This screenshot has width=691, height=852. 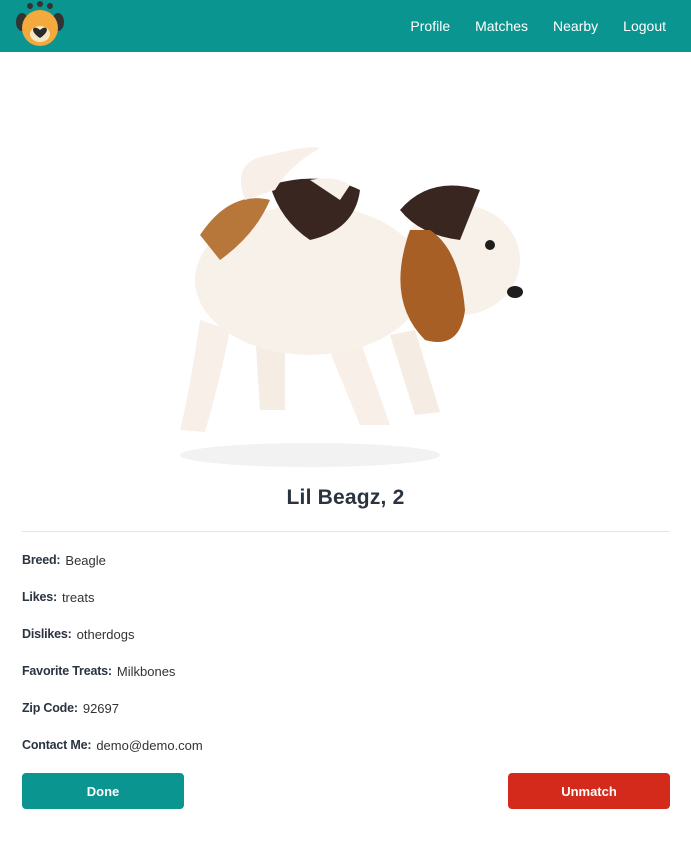 What do you see at coordinates (430, 26) in the screenshot?
I see `nav-profile-link: Profile` at bounding box center [430, 26].